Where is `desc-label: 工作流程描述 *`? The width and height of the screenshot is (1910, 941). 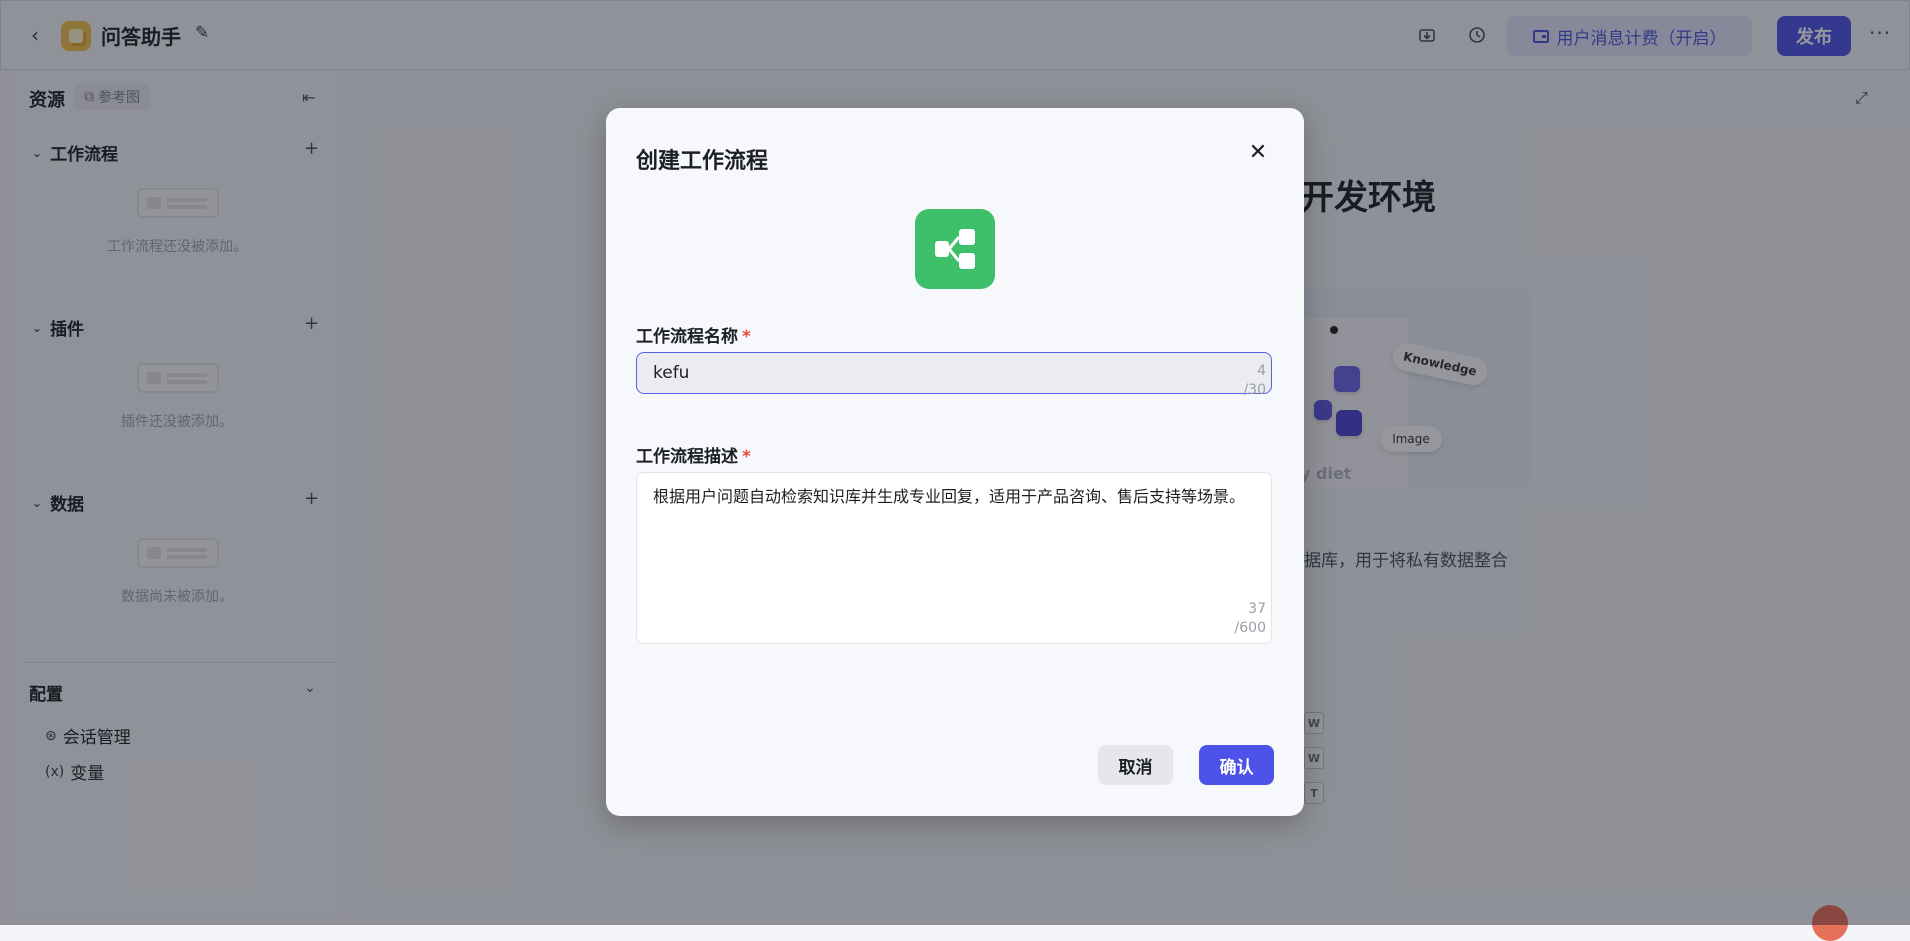 desc-label: 工作流程描述 * is located at coordinates (693, 454).